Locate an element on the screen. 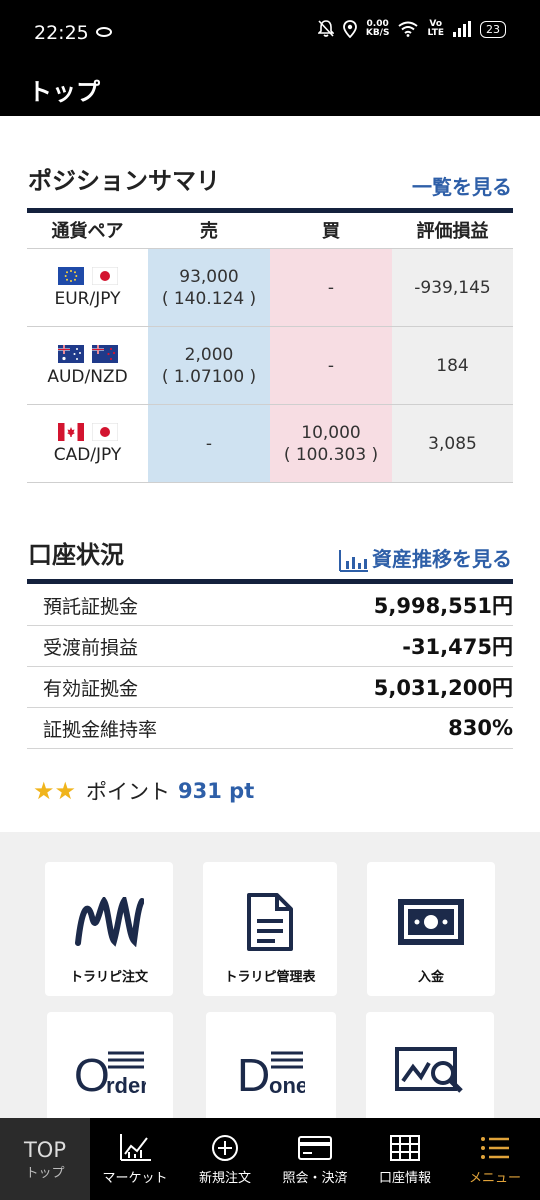 Image resolution: width=540 pixels, height=1200 pixels. plus-circle-icon is located at coordinates (225, 1147).